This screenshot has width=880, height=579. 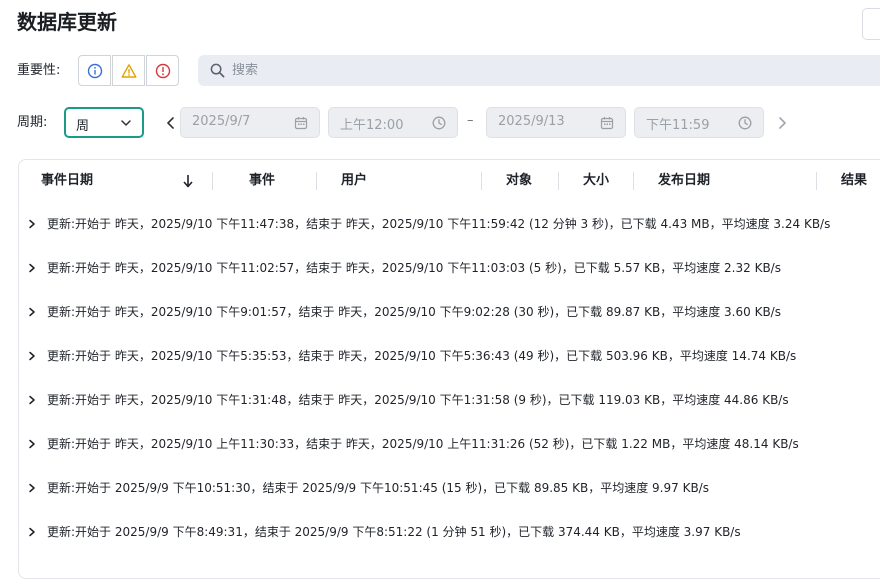 What do you see at coordinates (126, 123) in the screenshot?
I see `chevron-down-icon` at bounding box center [126, 123].